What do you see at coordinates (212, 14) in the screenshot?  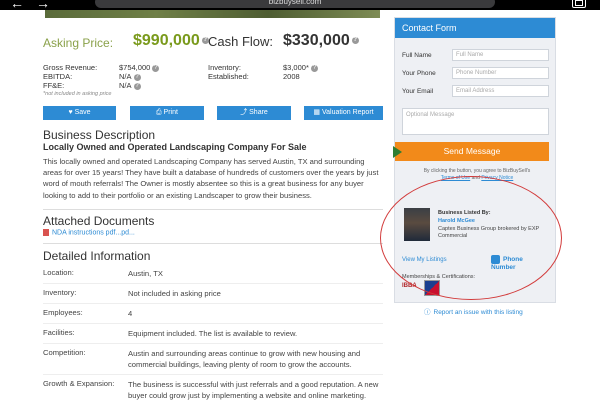 I see `hero-image` at bounding box center [212, 14].